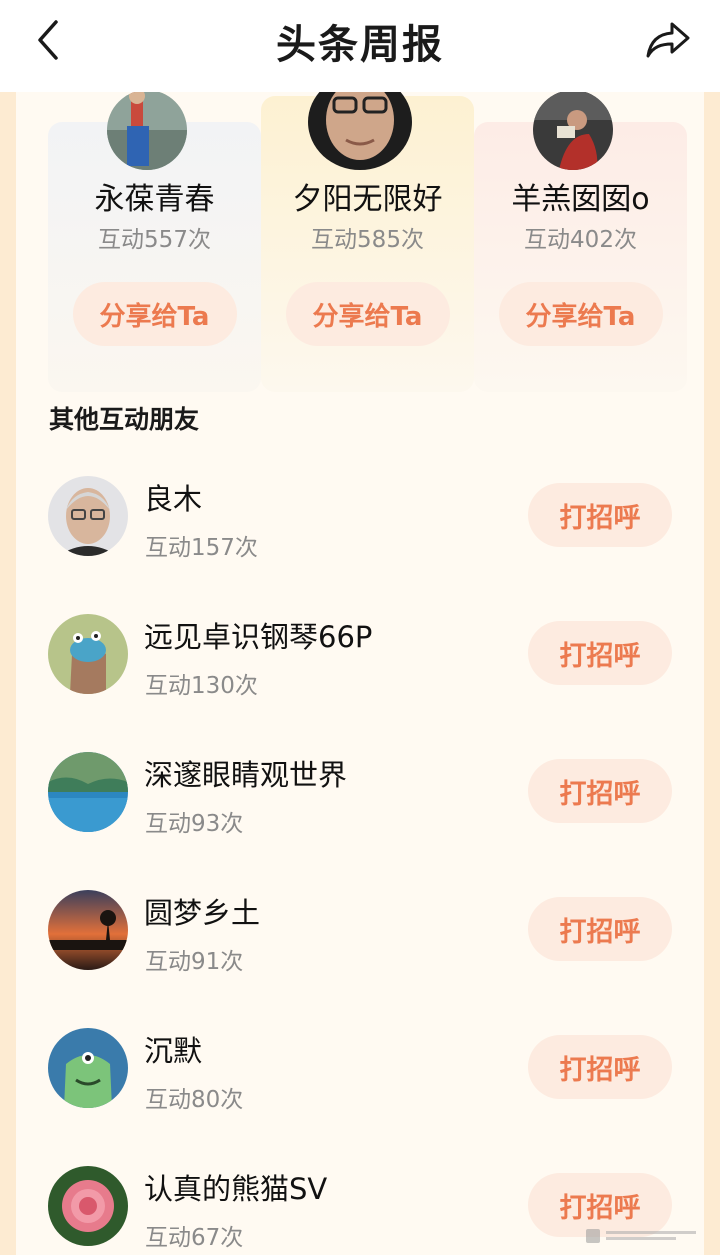  I want to click on interaction-count: 互动93次, so click(194, 824).